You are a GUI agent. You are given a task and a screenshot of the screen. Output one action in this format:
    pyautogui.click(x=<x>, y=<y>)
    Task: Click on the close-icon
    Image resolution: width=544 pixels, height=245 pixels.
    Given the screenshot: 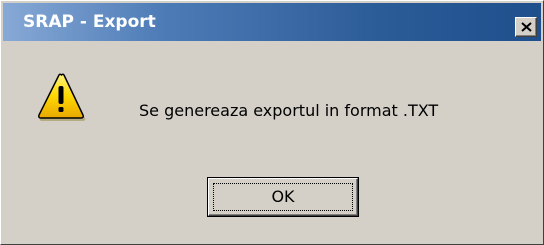 What is the action you would take?
    pyautogui.click(x=526, y=27)
    